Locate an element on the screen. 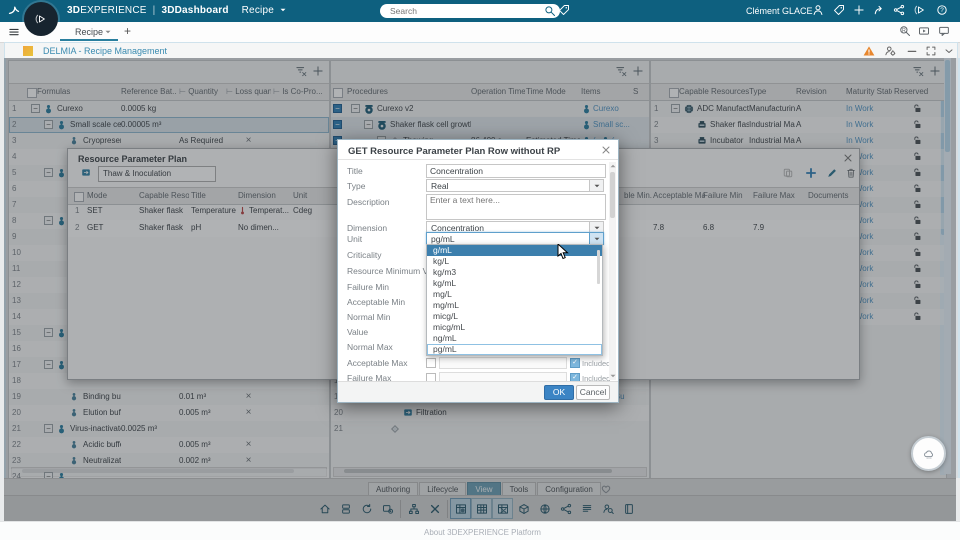 The height and width of the screenshot is (540, 960). acceptable-max-label: Acceptable Max is located at coordinates (377, 363).